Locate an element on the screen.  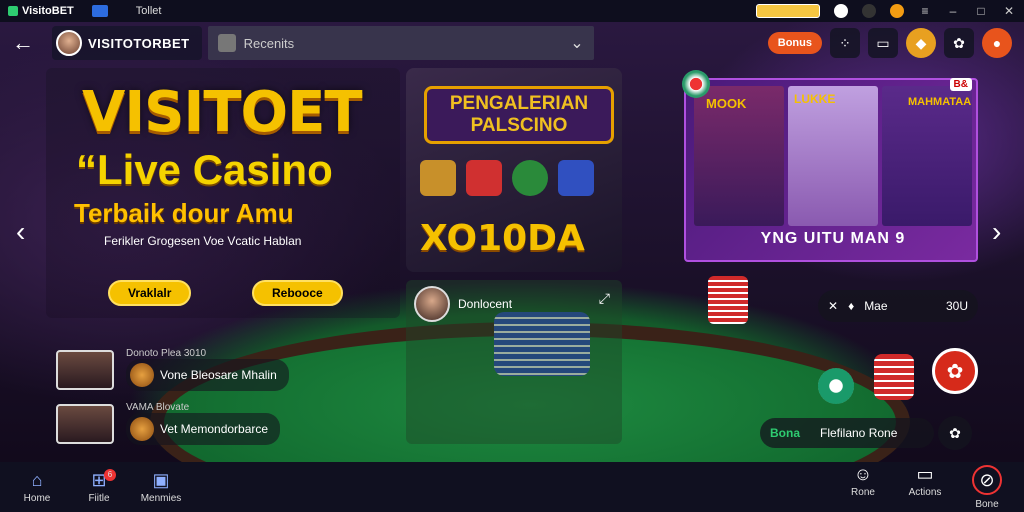
player-row: Donoto Plea 3010 Vone Bleosare Mhalin is located at coordinates (172, 369).